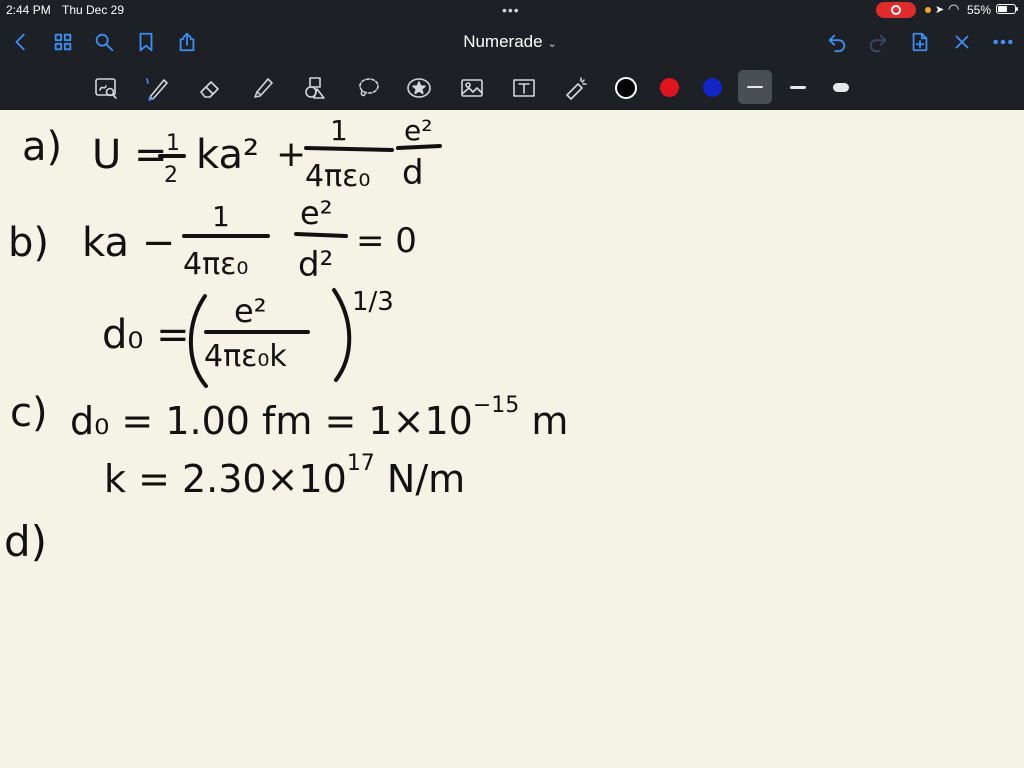 Image resolution: width=1024 pixels, height=768 pixels. I want to click on status-bar: 2:44 PM Thu Dec 29 ••• ➤ ◠ 55%, so click(512, 10).